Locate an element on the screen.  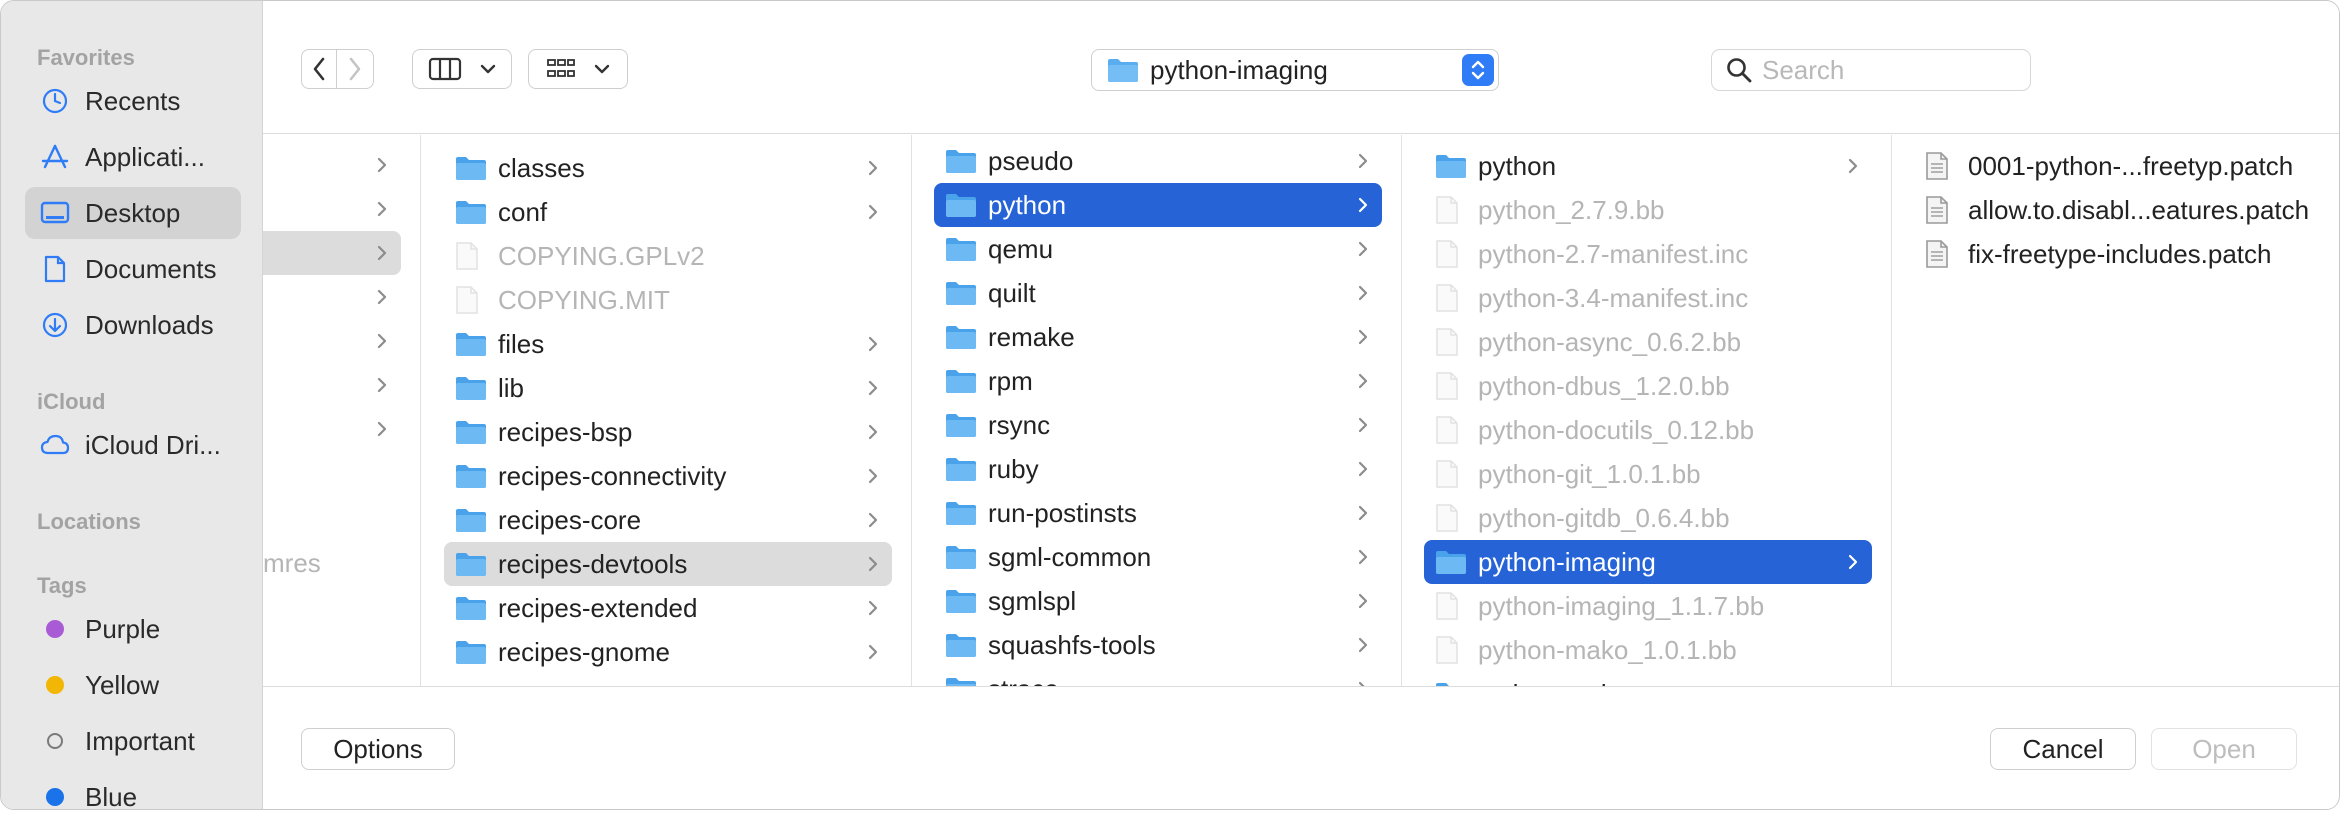
sidebar-item-purple: Purple is located at coordinates (133, 629).